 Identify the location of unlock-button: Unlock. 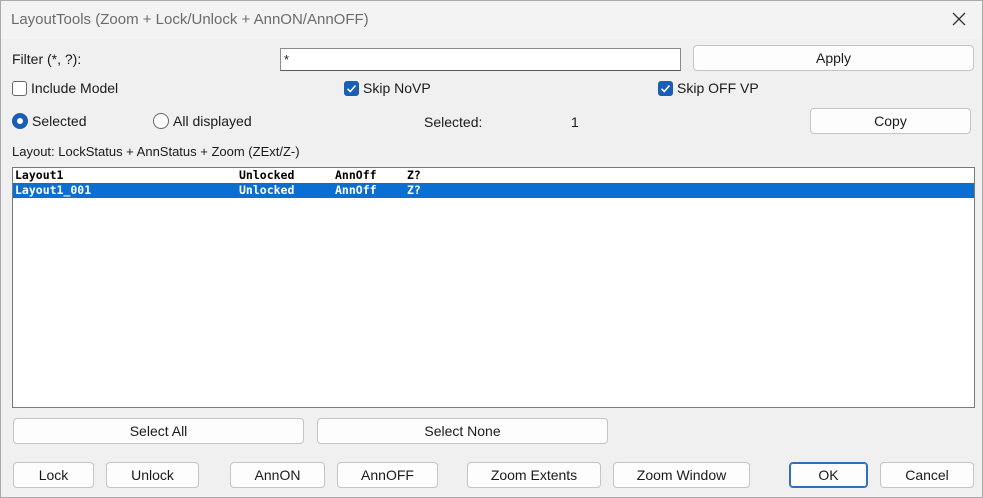
(152, 475).